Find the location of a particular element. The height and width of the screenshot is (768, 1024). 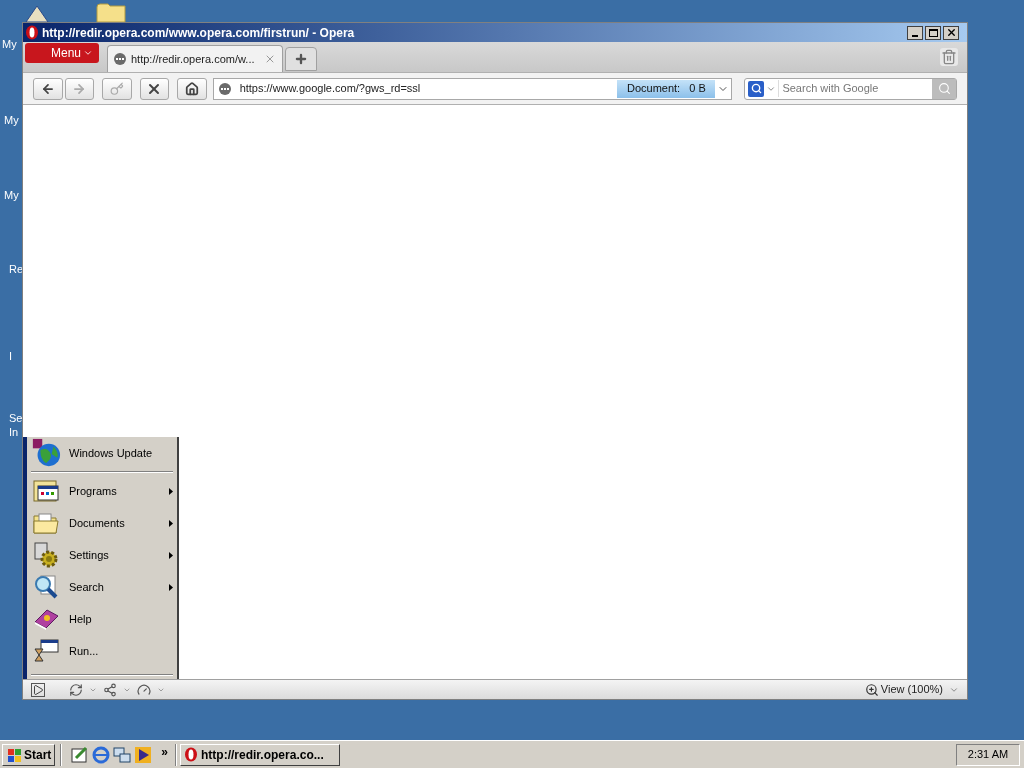

search-field: Search with Google is located at coordinates (851, 88).